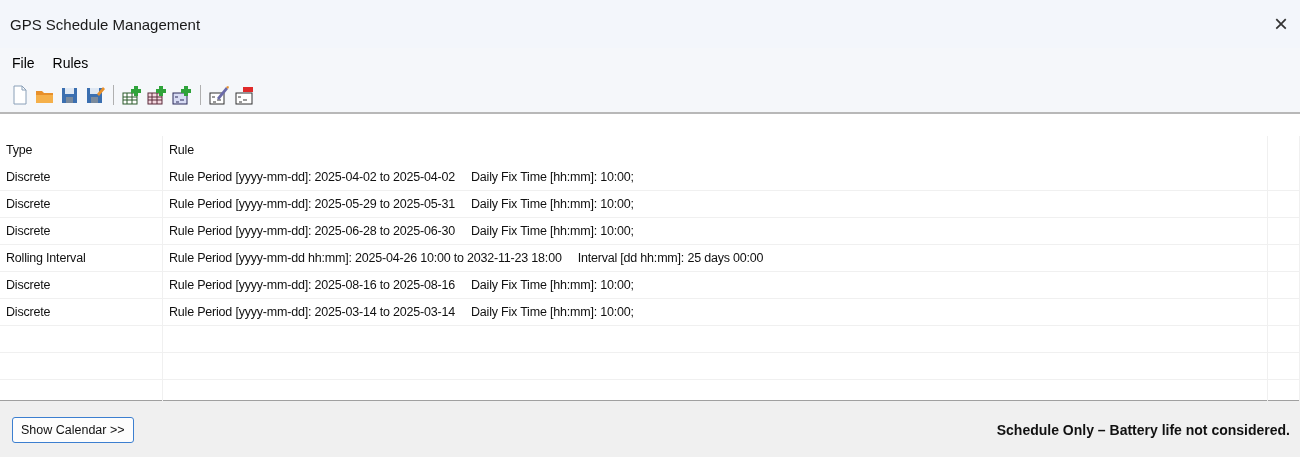  I want to click on table-cell: Rule Period [yyyy-mm-dd]: 2025-04-02 to 2025-04-02, so click(312, 177).